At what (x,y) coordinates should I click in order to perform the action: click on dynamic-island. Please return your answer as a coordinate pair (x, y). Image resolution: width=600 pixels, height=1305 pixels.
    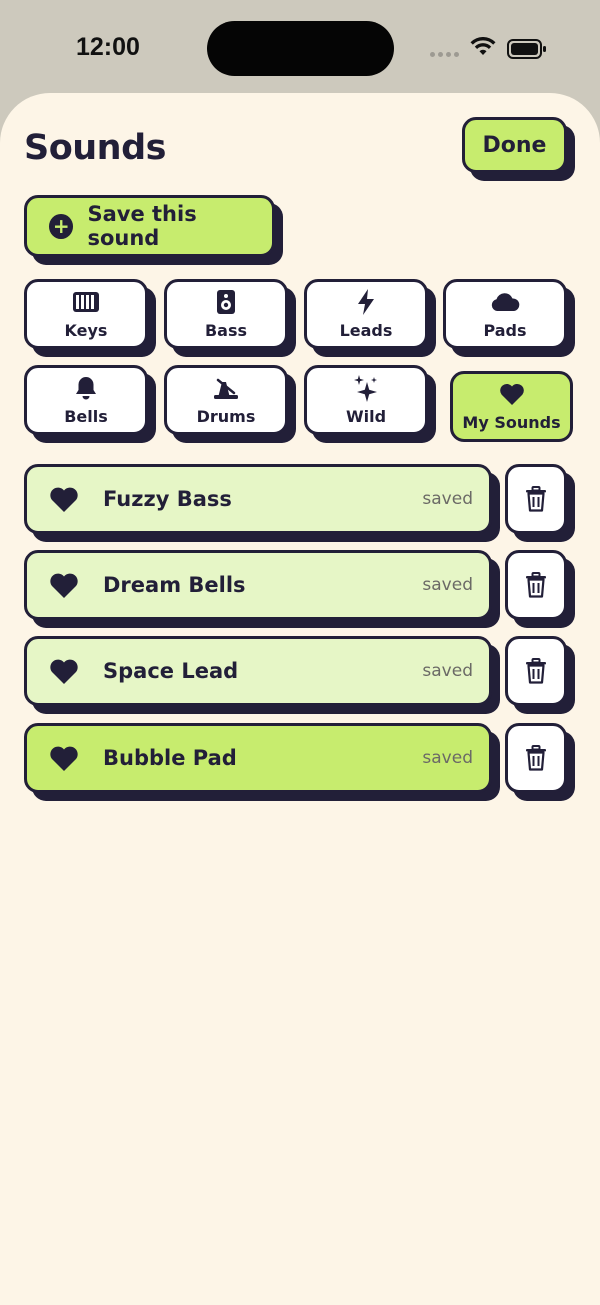
    Looking at the image, I should click on (300, 48).